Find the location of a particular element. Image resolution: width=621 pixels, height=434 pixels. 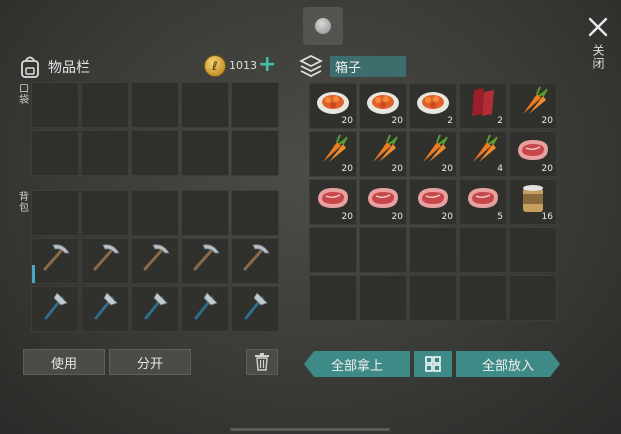

box-title: 箱子 is located at coordinates (368, 66).